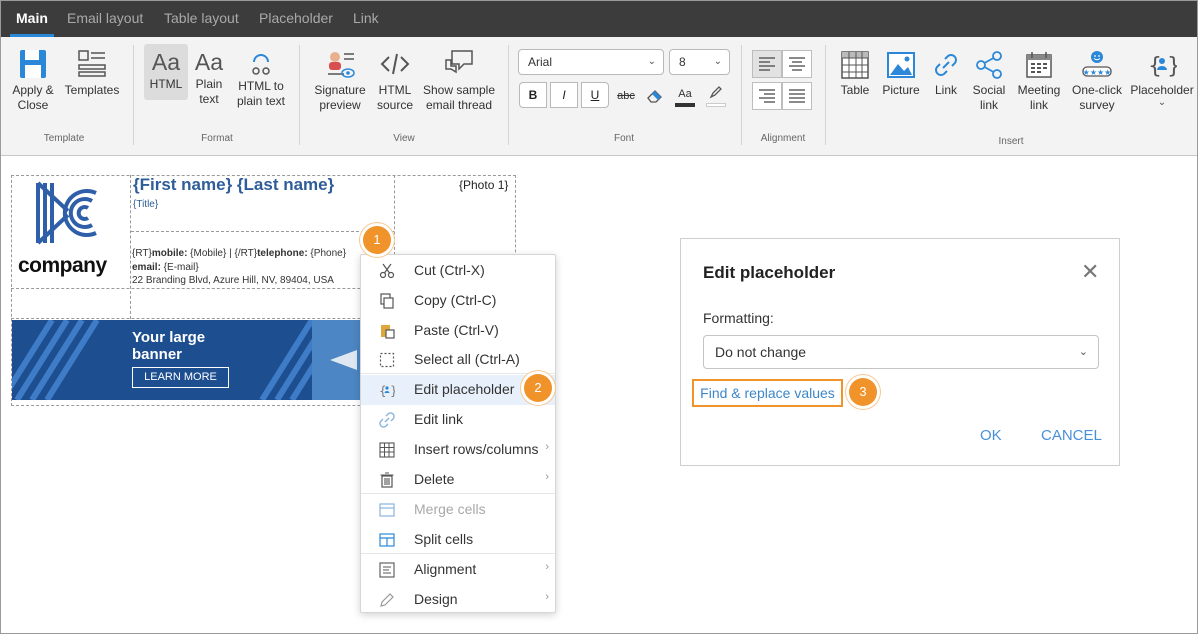 The image size is (1198, 634). Describe the element at coordinates (538, 388) in the screenshot. I see `step-badge-2: 2` at that location.